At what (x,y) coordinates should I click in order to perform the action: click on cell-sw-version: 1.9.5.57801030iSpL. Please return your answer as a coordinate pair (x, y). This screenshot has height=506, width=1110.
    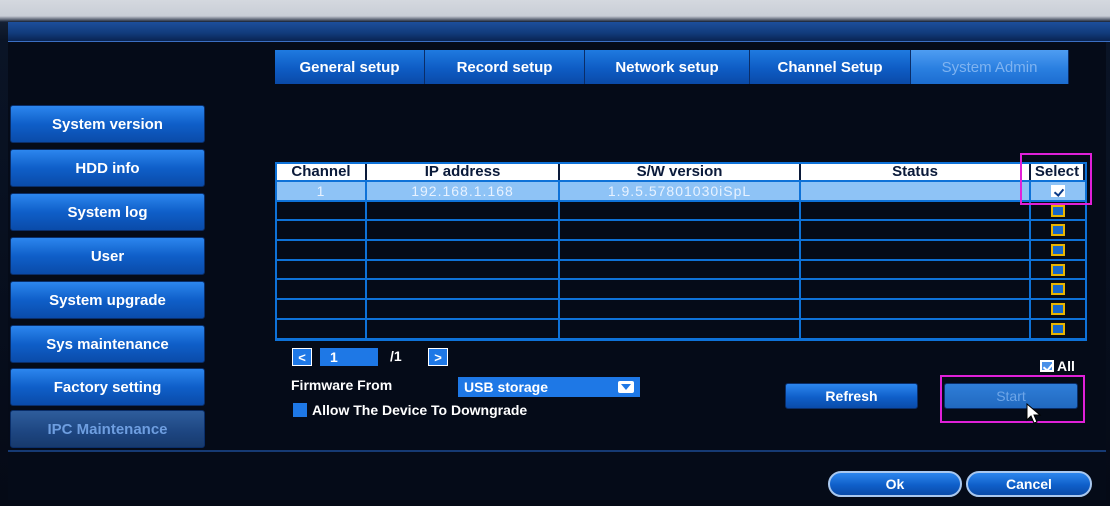
    Looking at the image, I should click on (680, 191).